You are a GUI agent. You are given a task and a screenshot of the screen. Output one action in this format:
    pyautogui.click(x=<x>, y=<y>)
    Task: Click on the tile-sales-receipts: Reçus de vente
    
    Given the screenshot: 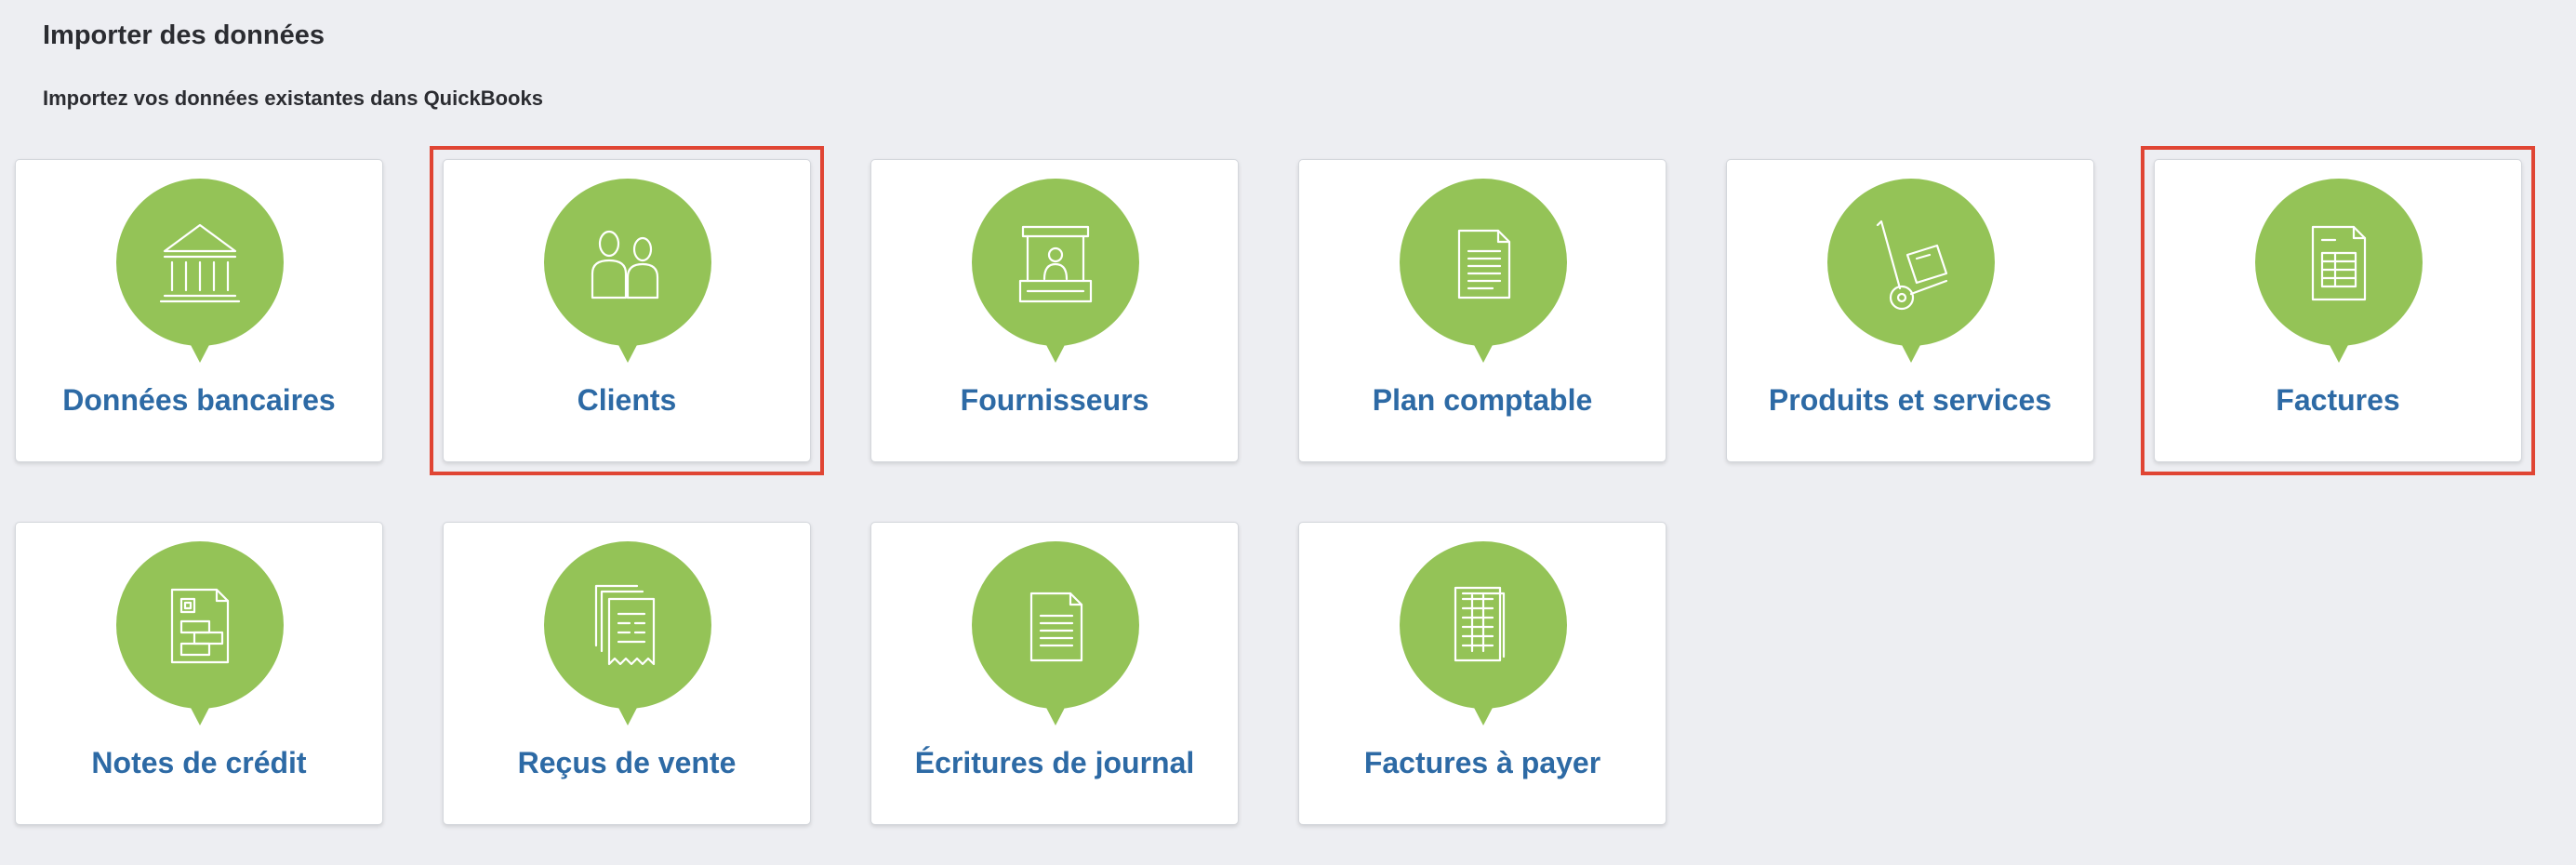 What is the action you would take?
    pyautogui.click(x=627, y=673)
    